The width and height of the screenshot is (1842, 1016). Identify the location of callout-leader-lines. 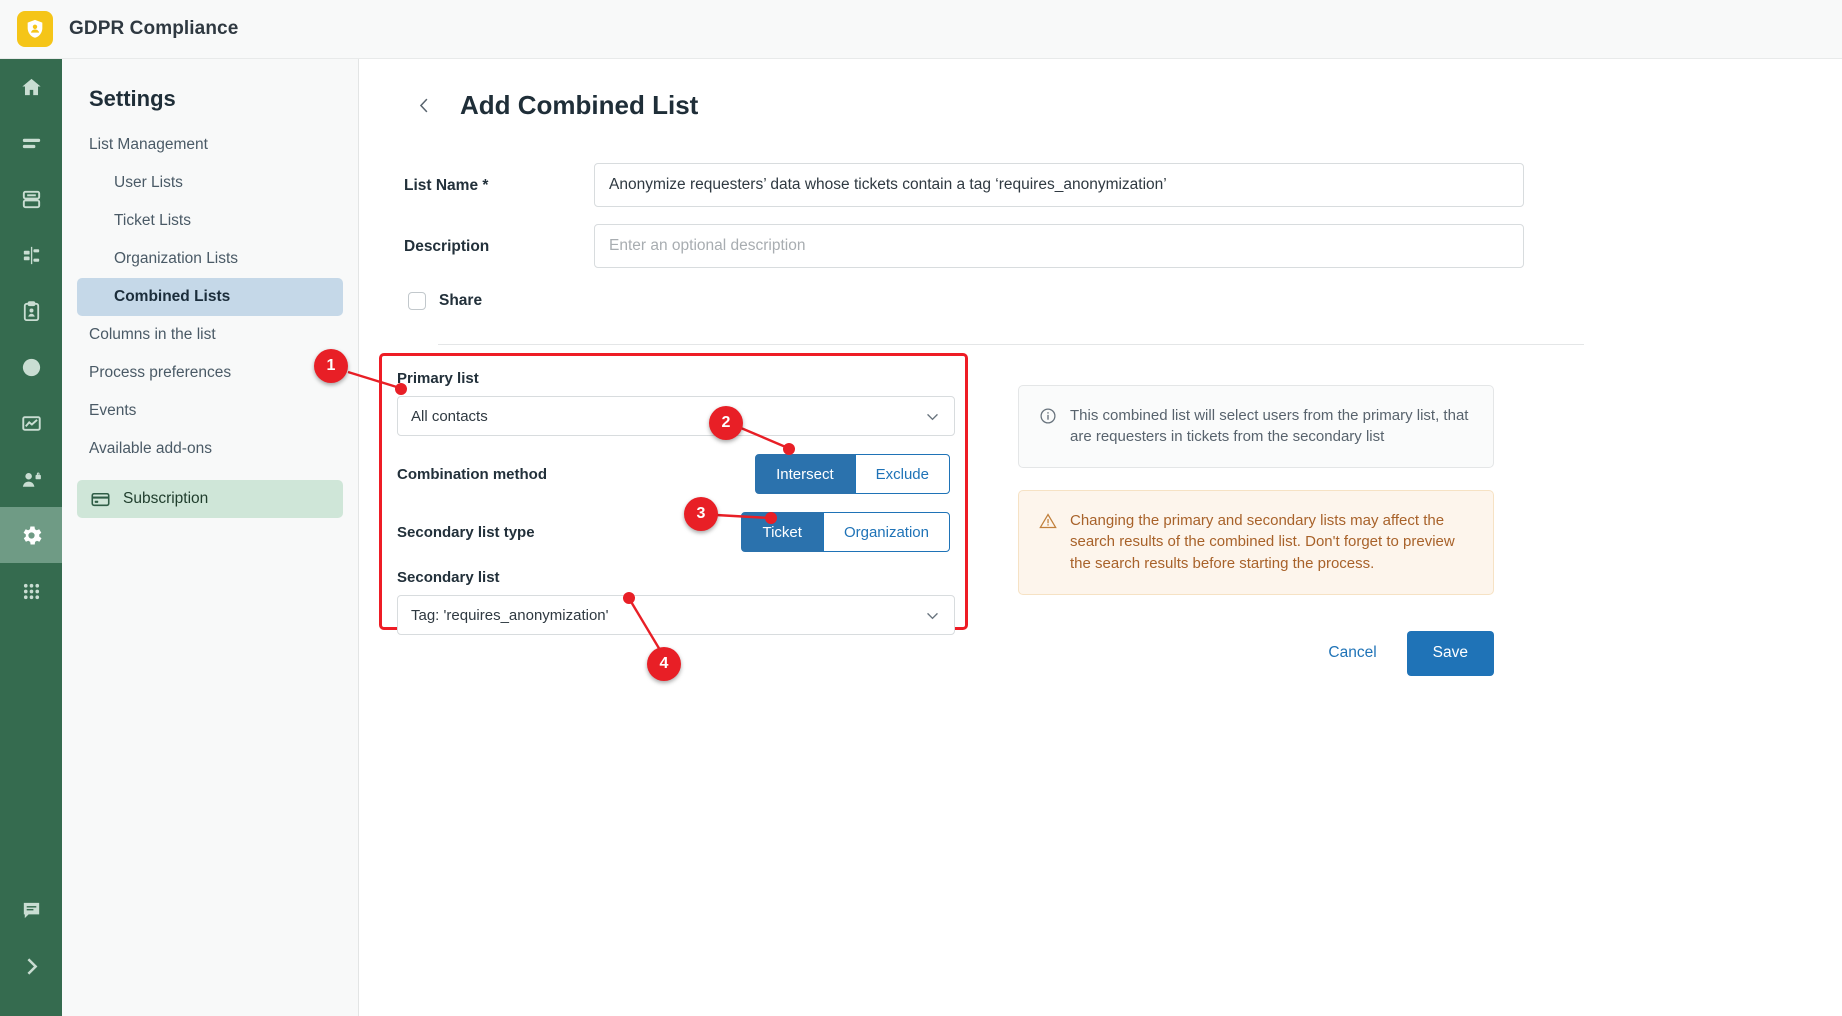
(571, 510).